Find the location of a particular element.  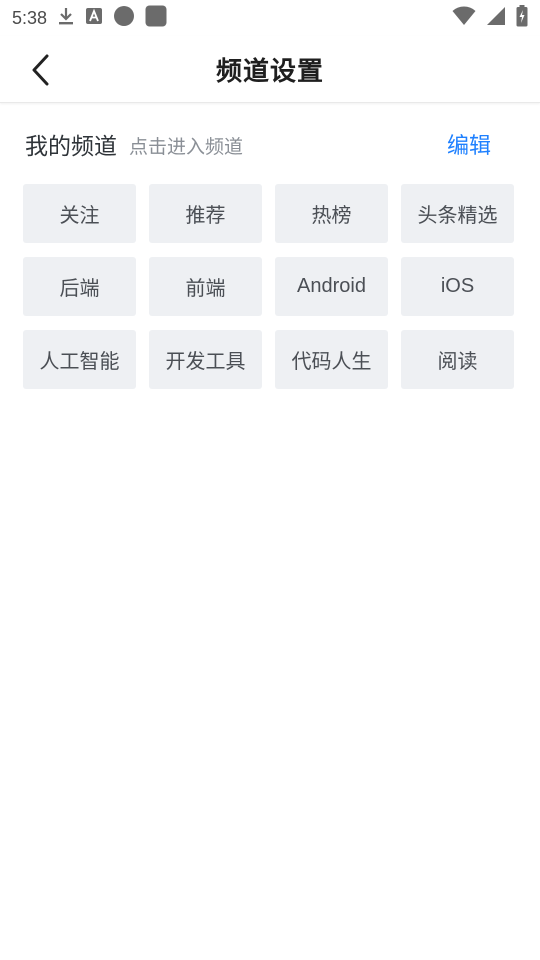

app-bar: 频道设置 is located at coordinates (270, 69).